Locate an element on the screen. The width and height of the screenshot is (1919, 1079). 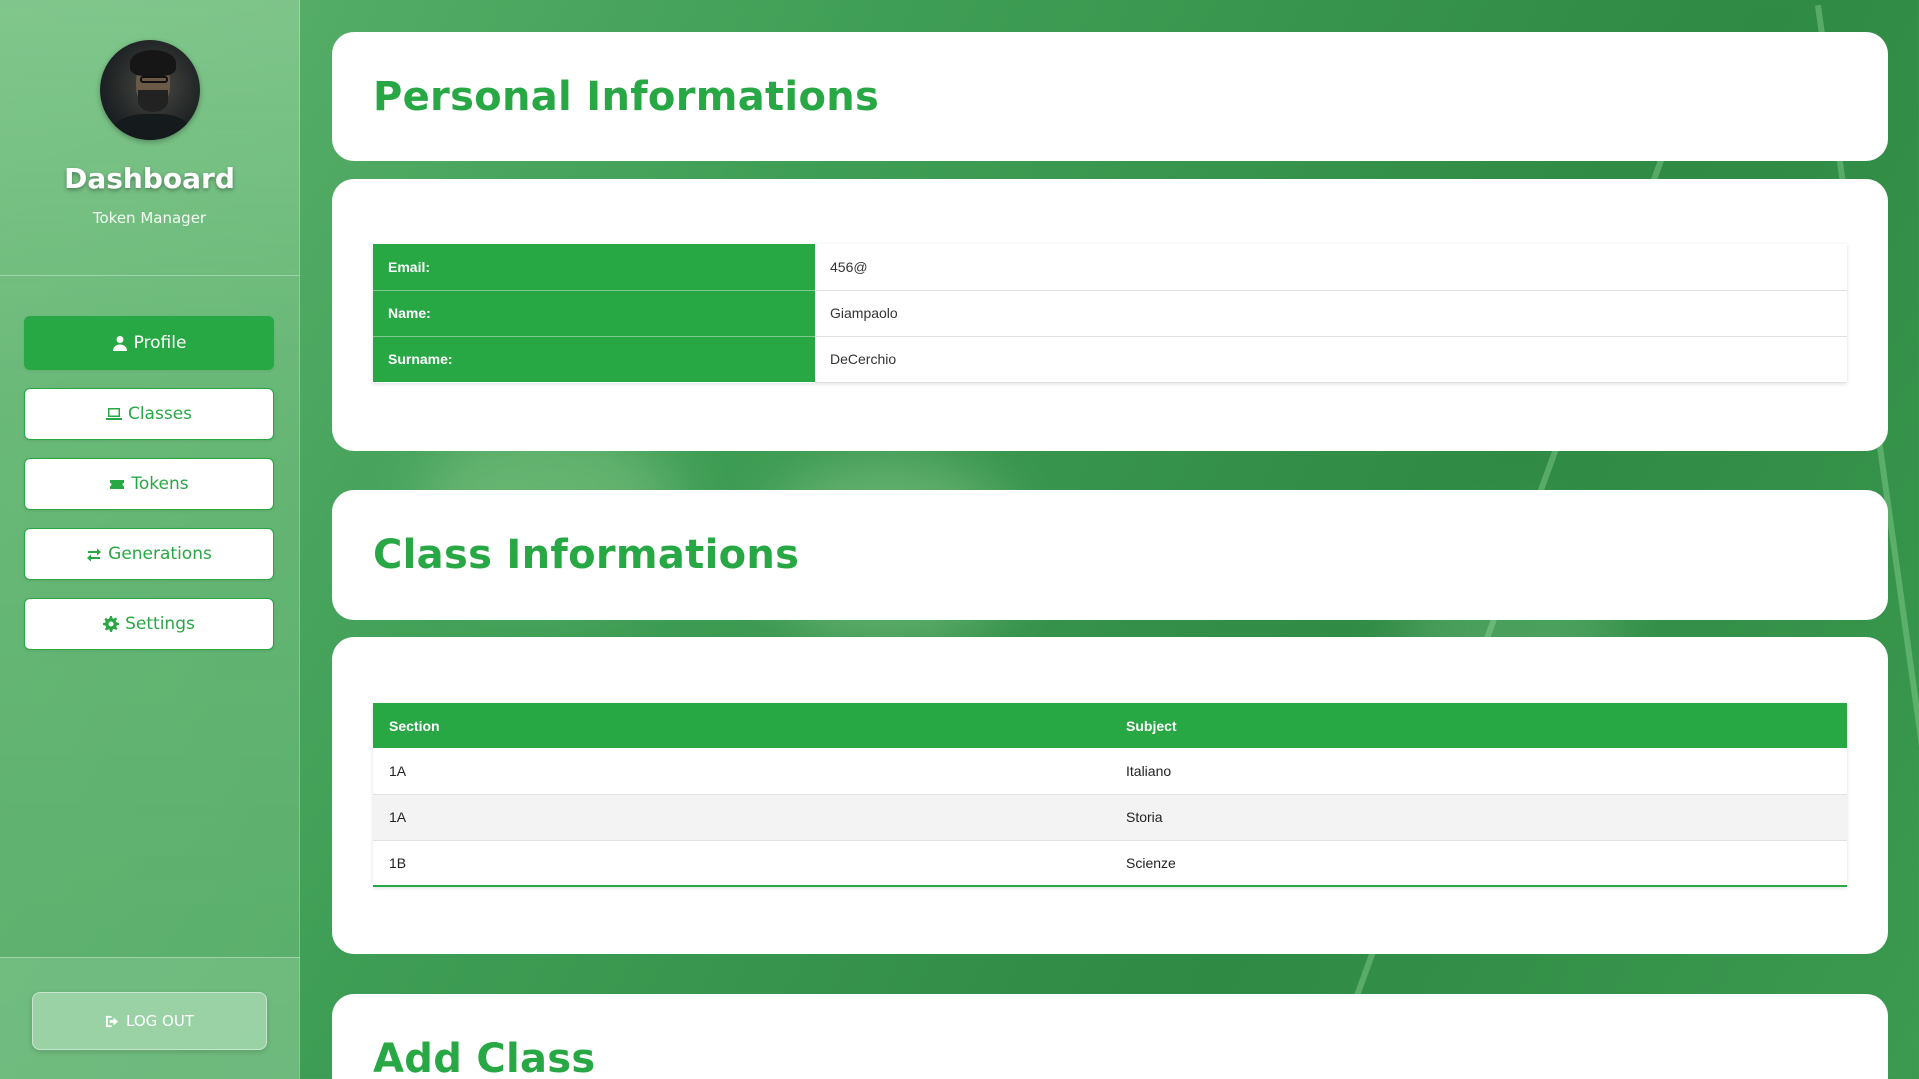
gear-icon is located at coordinates (111, 624).